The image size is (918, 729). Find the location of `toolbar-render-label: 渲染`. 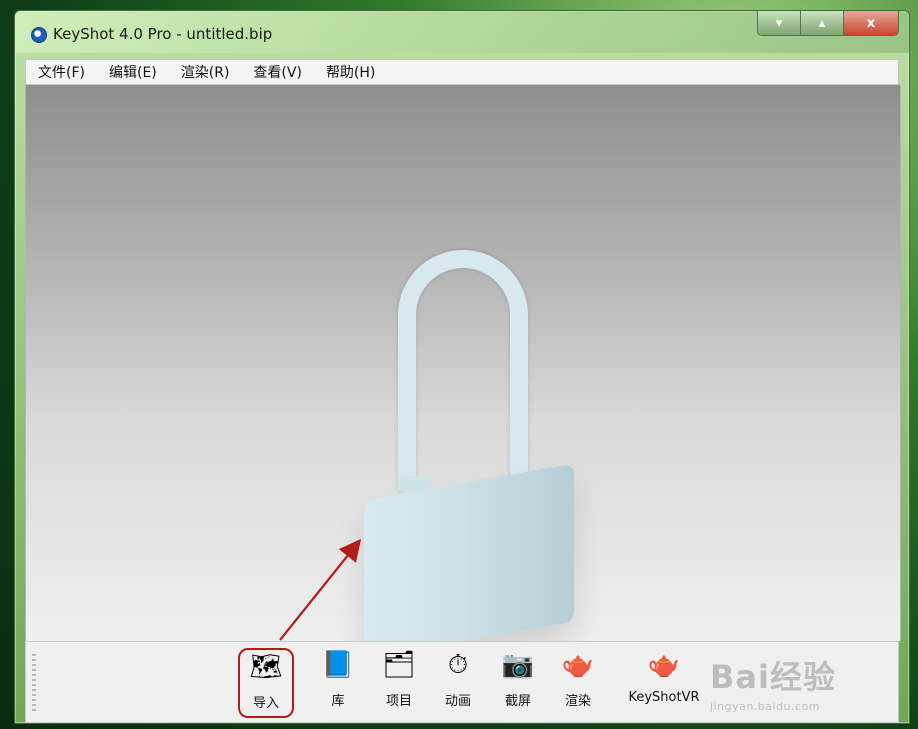

toolbar-render-label: 渲染 is located at coordinates (577, 701).